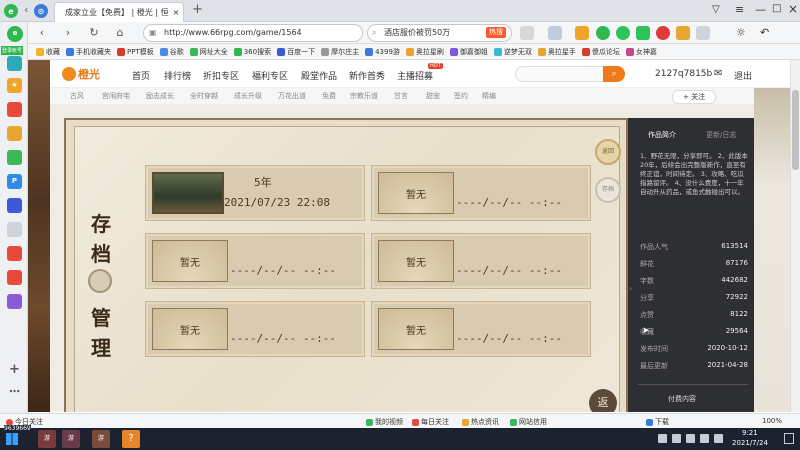  I want to click on settings-icon: ☼, so click(743, 33).